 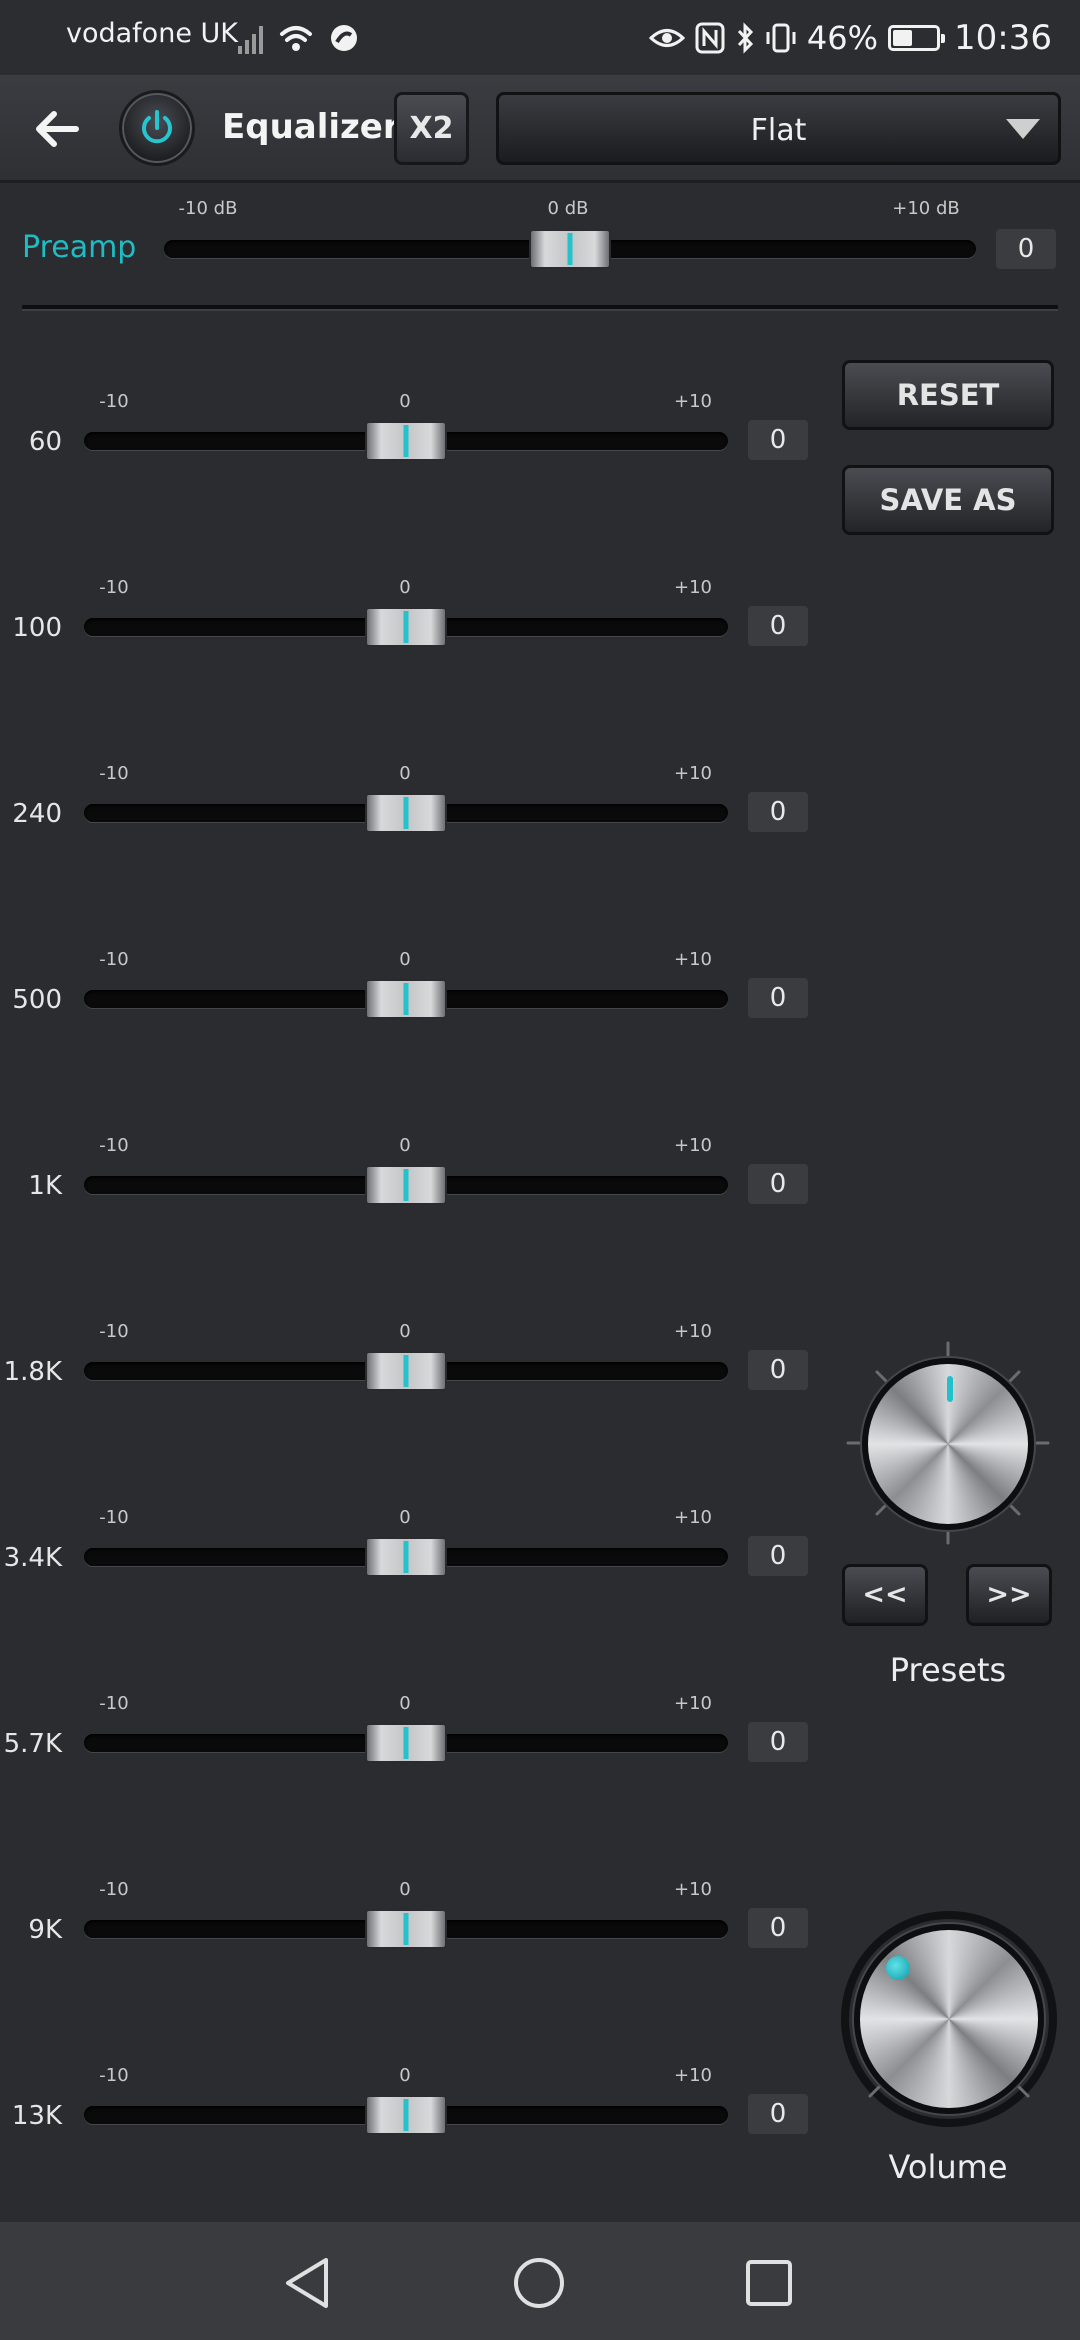 I want to click on band-freq-label: 9K, so click(x=45, y=1930).